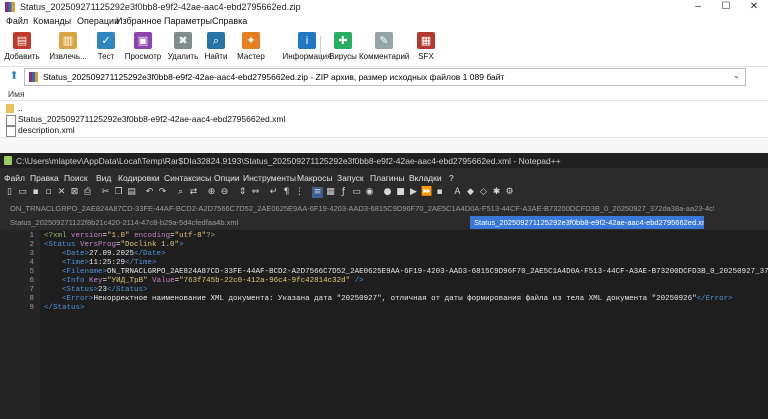 This screenshot has width=768, height=419. I want to click on npp-menu-encoding: Кодировки, so click(139, 178).